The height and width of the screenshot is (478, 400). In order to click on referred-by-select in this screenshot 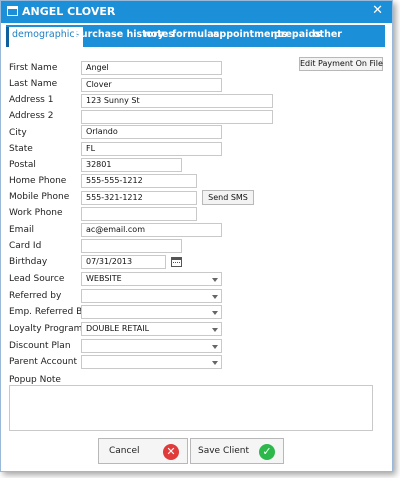, I will do `click(151, 296)`.